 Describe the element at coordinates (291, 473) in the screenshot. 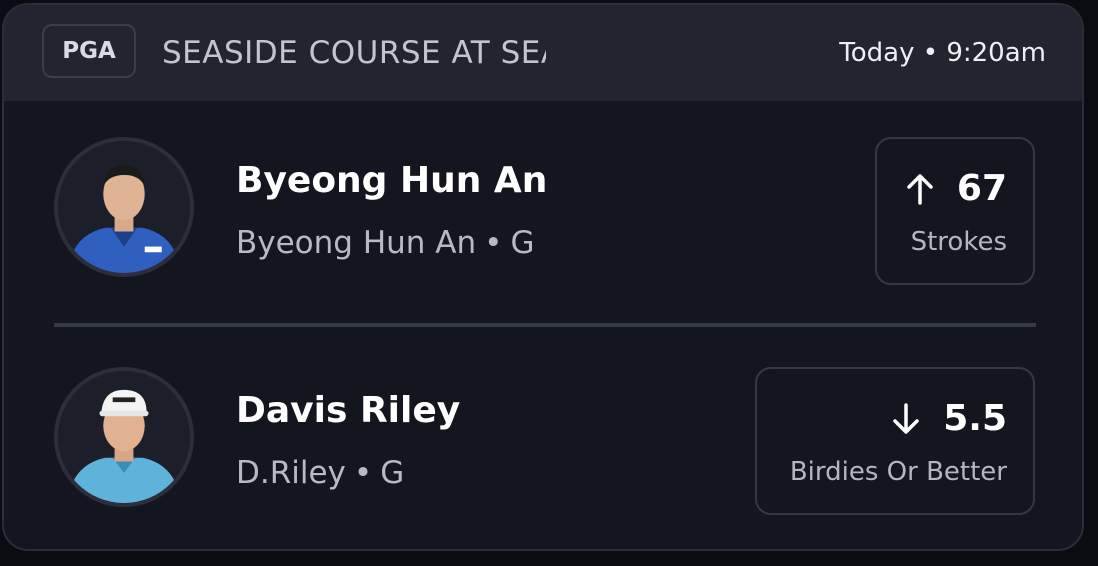

I see `player-short-name: D.Riley` at that location.